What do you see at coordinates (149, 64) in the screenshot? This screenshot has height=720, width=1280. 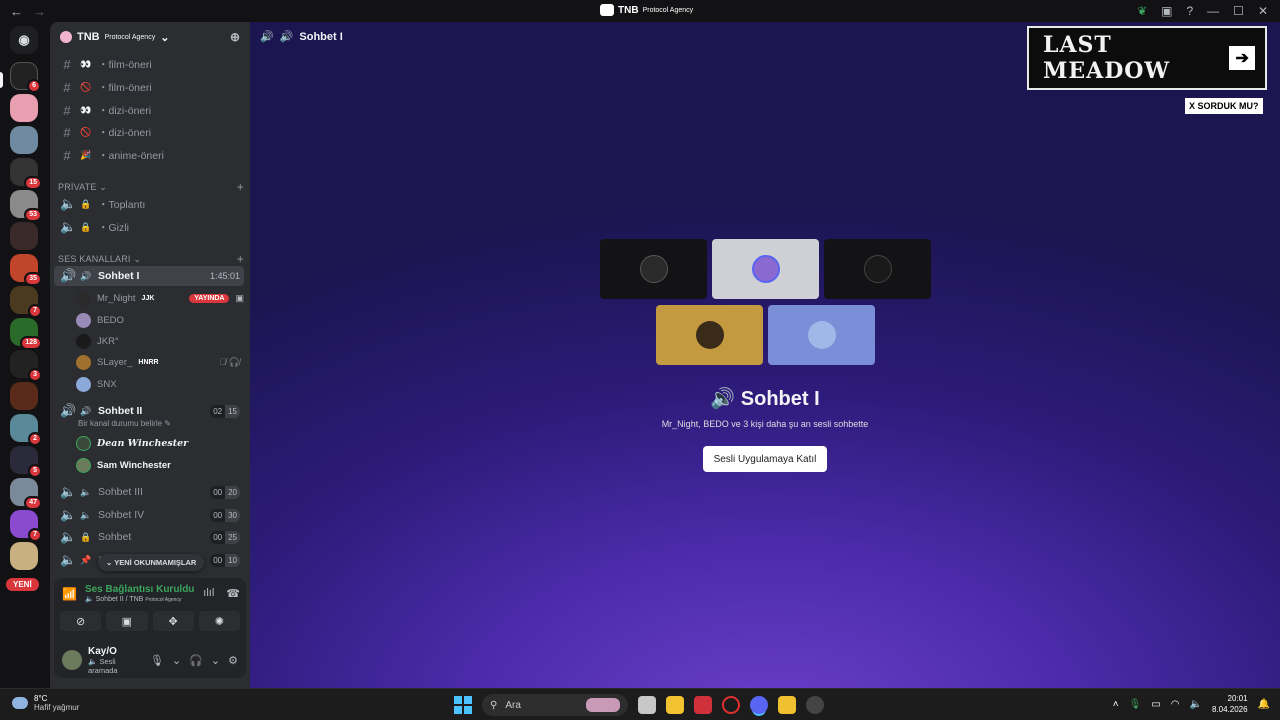 I see `text-channel: # 👀 ・film-öneri` at bounding box center [149, 64].